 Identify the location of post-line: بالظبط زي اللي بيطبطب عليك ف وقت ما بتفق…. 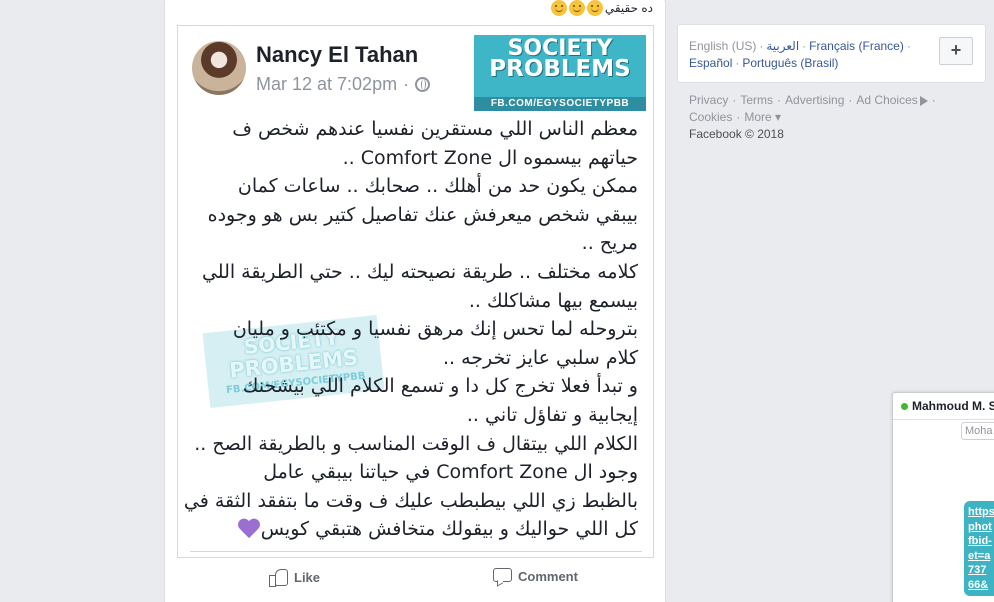
(410, 500).